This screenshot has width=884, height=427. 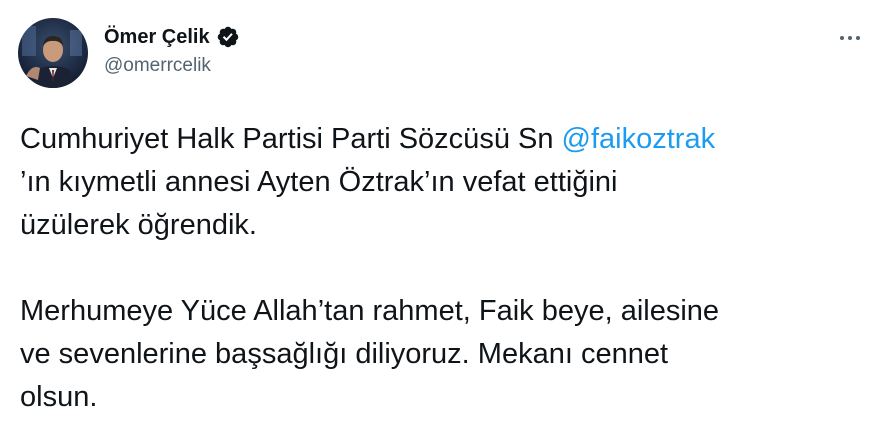 I want to click on avatar-photo-icon, so click(x=53, y=53).